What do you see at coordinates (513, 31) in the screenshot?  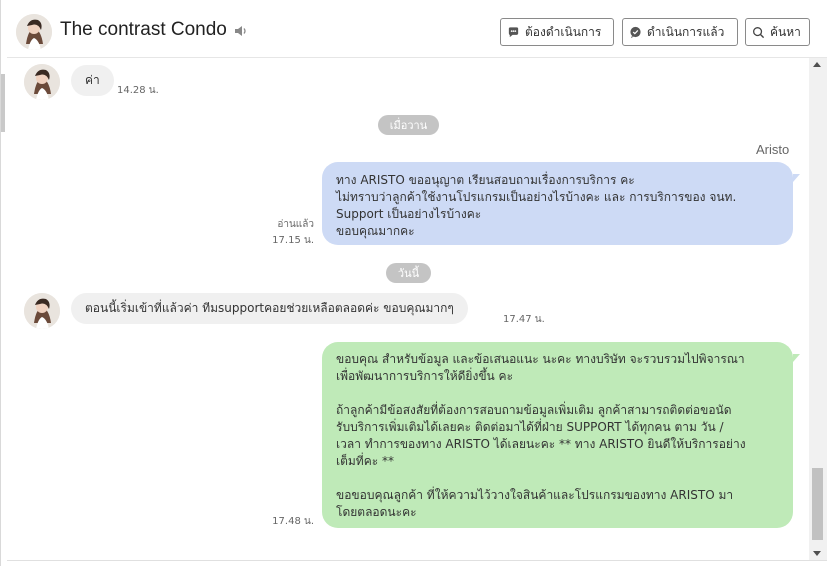 I see `chat-bubble-icon` at bounding box center [513, 31].